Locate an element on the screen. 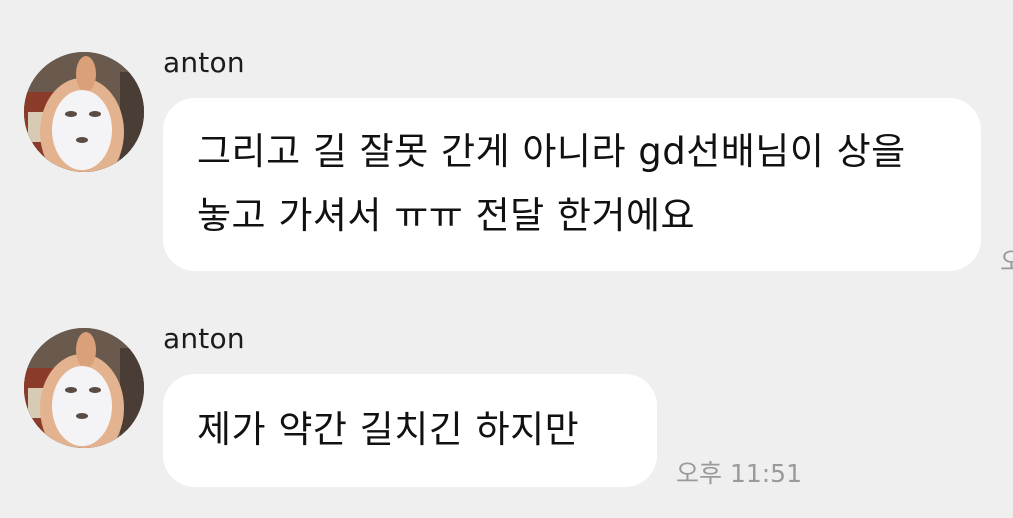 The width and height of the screenshot is (1013, 518). message-bubble: 제가 약간 길치긴 하지만 is located at coordinates (410, 430).